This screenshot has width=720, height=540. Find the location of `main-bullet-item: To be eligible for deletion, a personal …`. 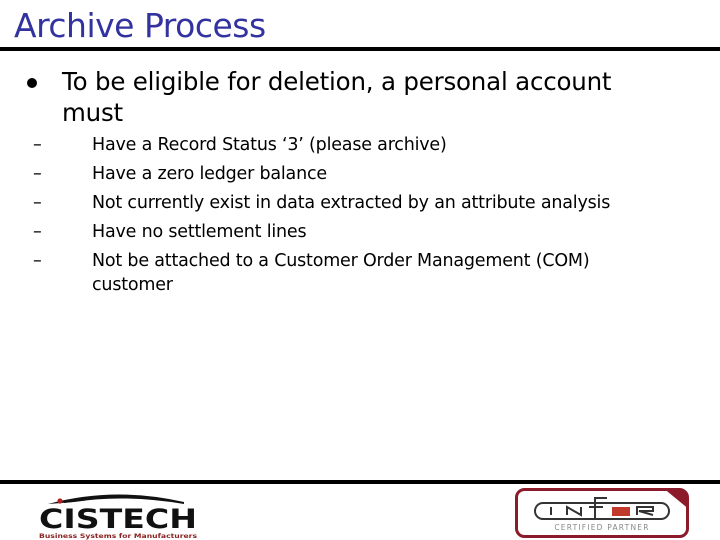

main-bullet-item: To be eligible for deletion, a personal … is located at coordinates (331, 97).